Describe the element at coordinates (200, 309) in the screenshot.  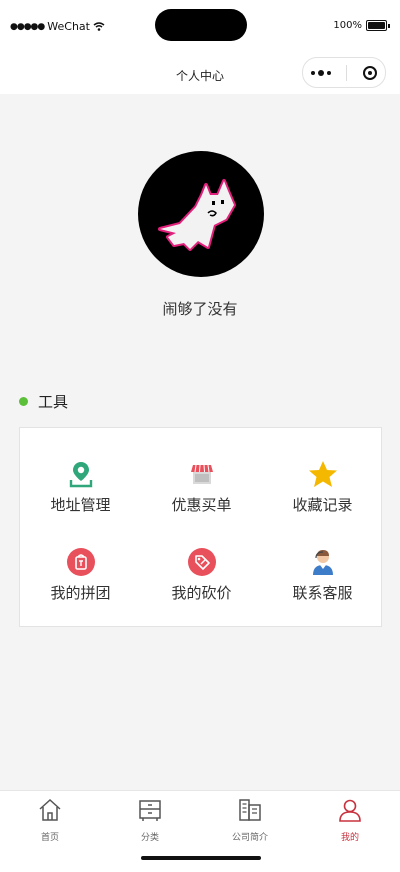
I see `username: 闹够了没有` at that location.